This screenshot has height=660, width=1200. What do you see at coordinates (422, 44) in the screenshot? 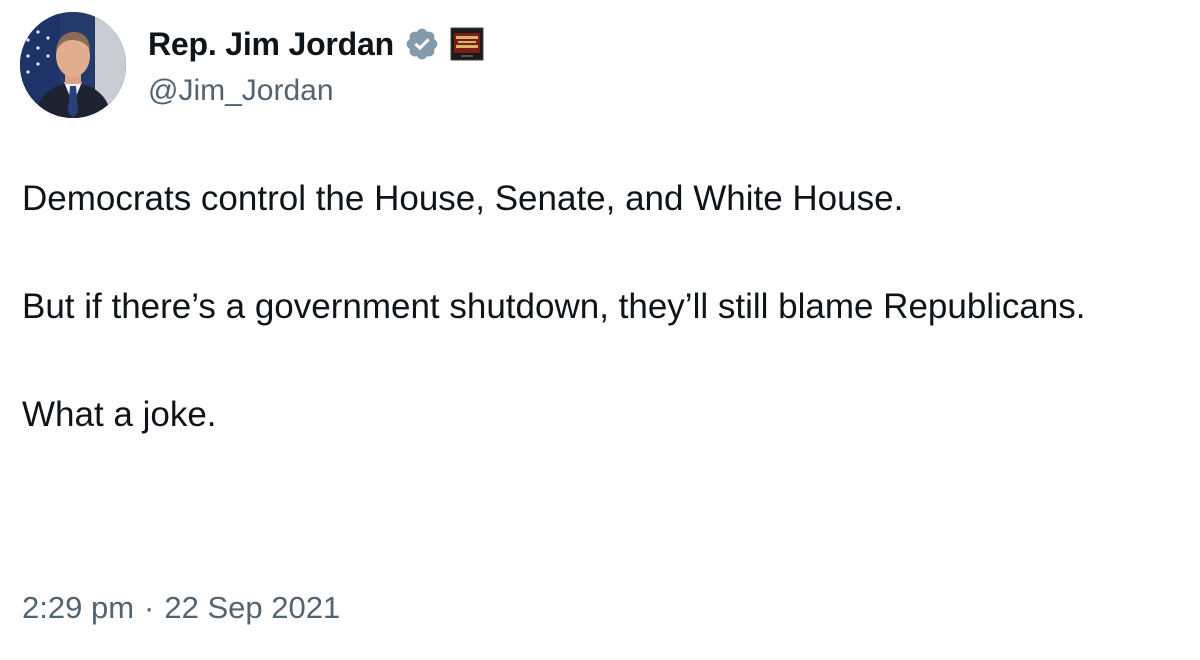
I see `verified-badge-icon` at bounding box center [422, 44].